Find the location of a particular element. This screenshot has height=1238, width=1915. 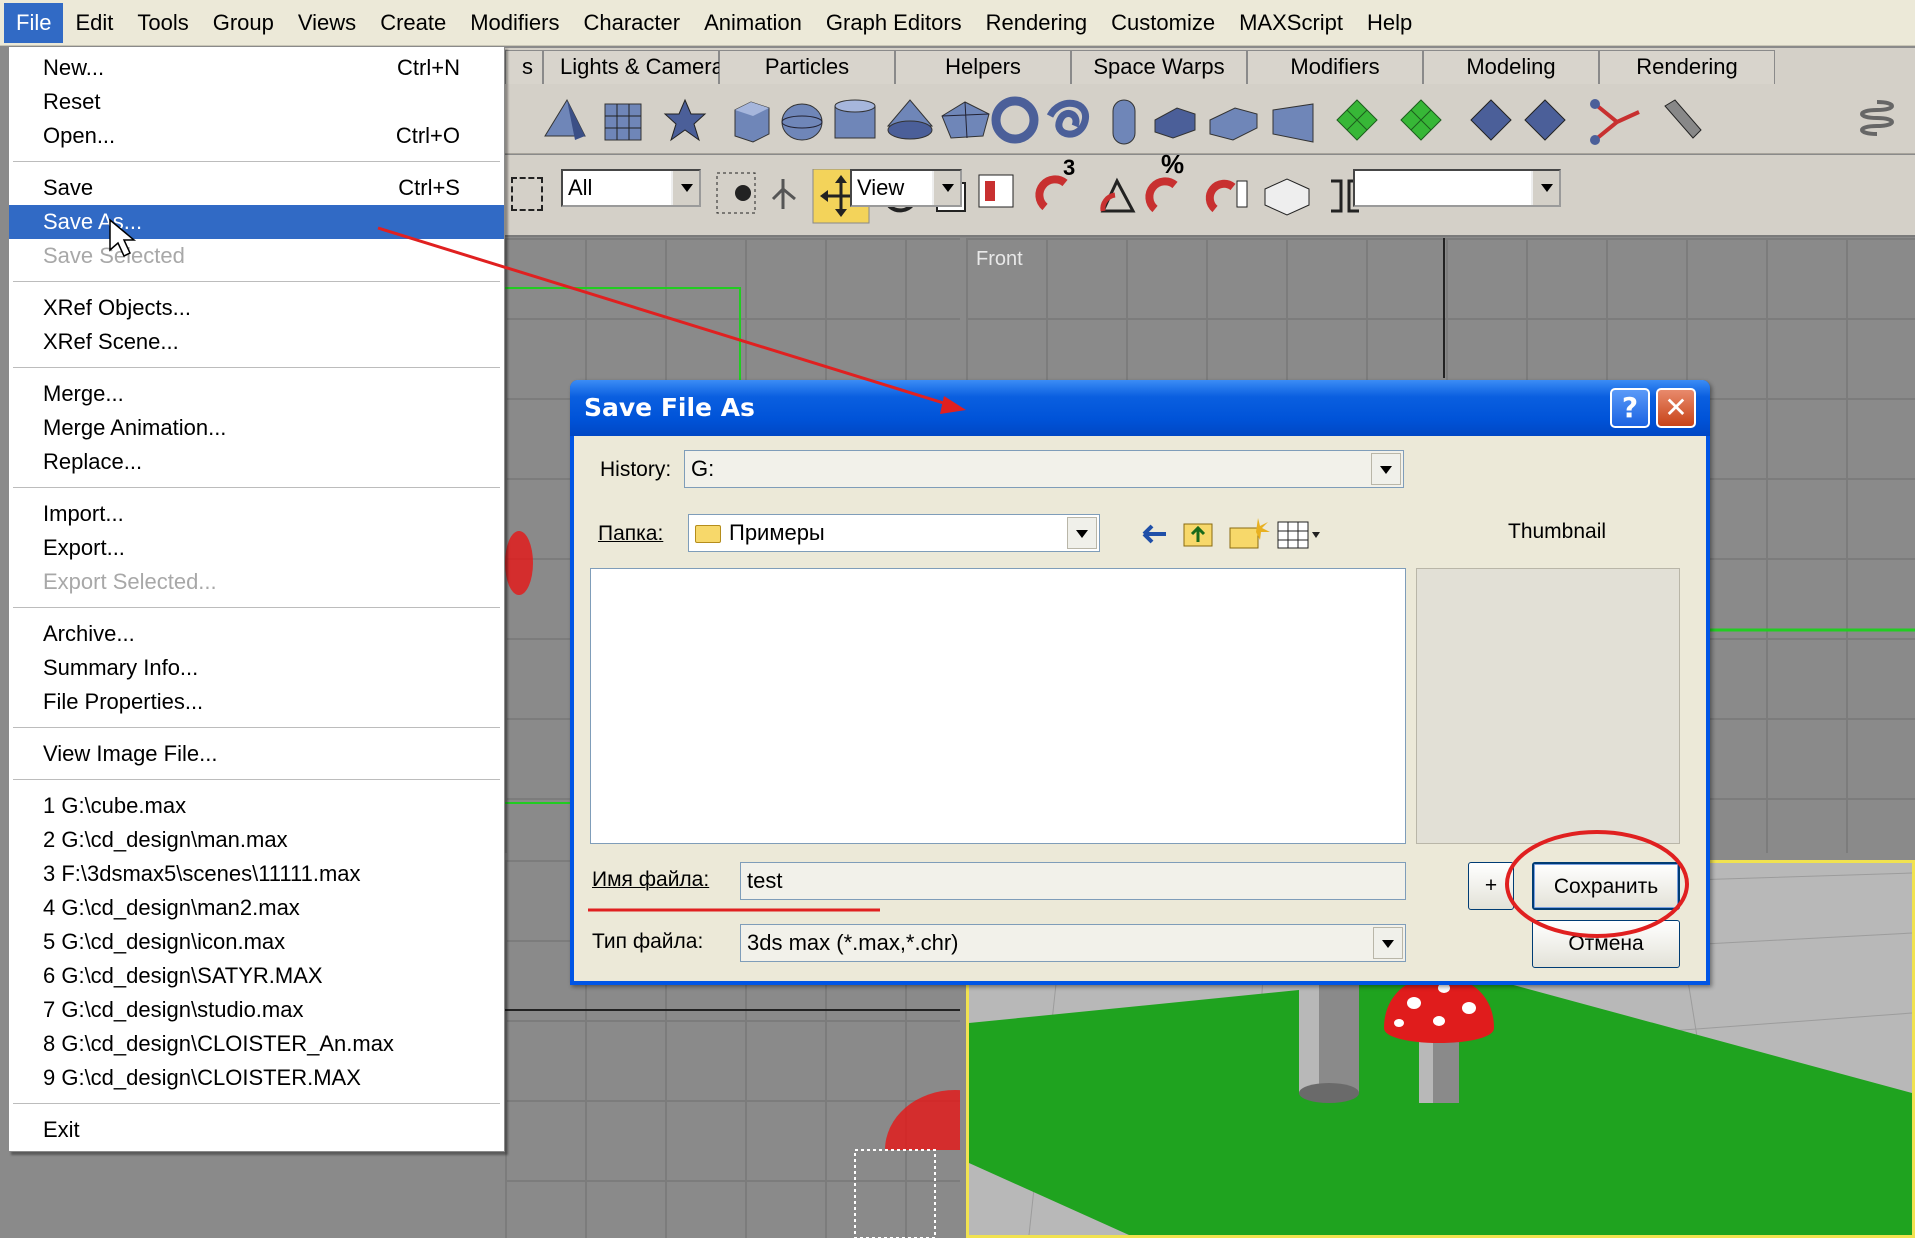

save-button-highlight-circle is located at coordinates (1597, 884).